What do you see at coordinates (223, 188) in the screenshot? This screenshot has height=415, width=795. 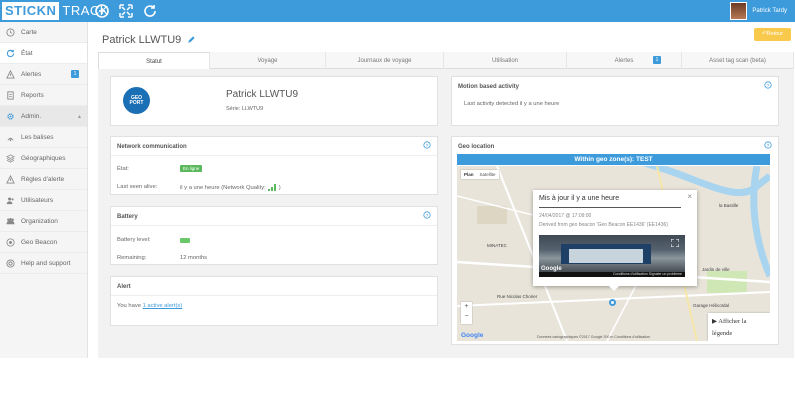 I see `last-seen-text: il y a une heure (Network Quality:` at bounding box center [223, 188].